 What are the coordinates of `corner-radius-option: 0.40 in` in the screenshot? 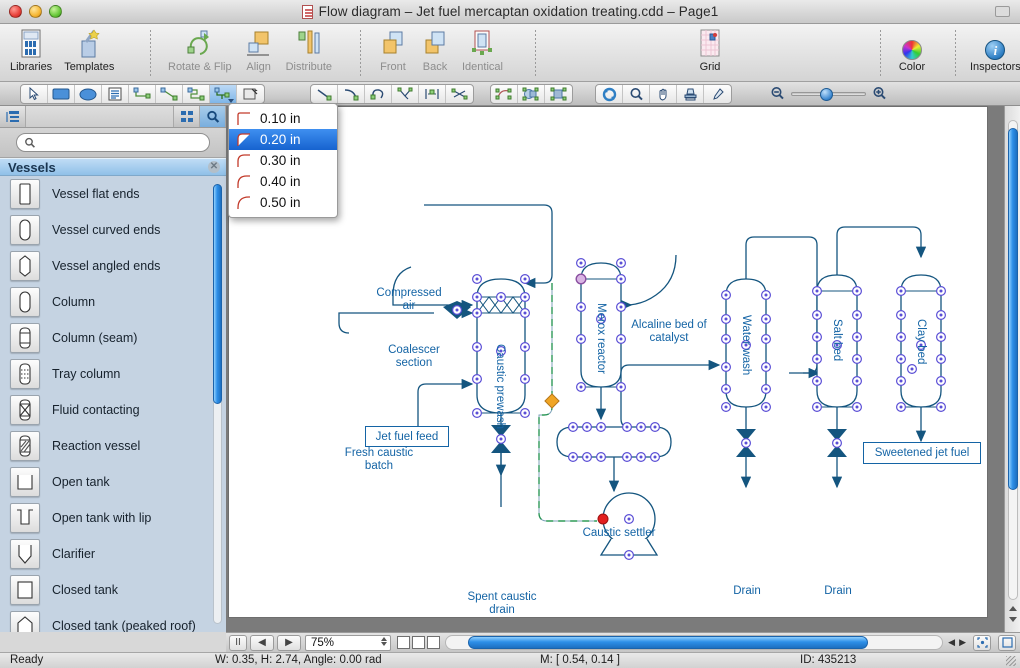 It's located at (283, 181).